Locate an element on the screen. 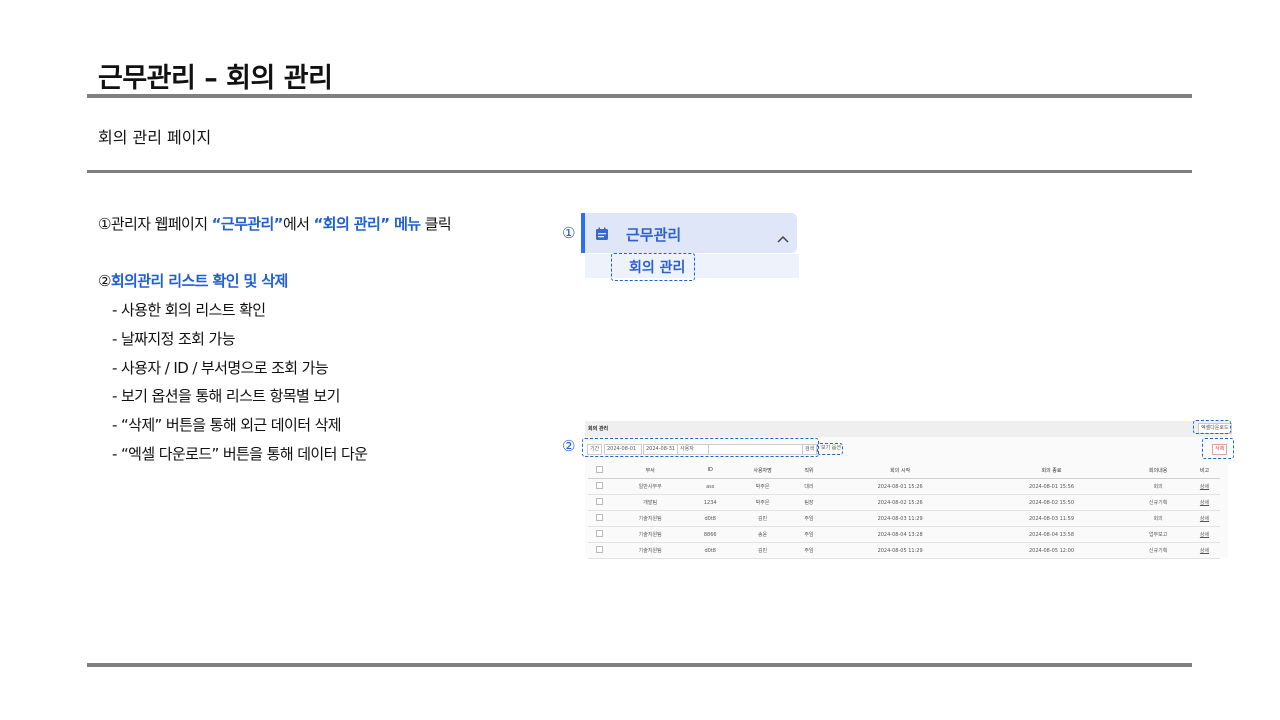  search-button: 검색 is located at coordinates (810, 449).